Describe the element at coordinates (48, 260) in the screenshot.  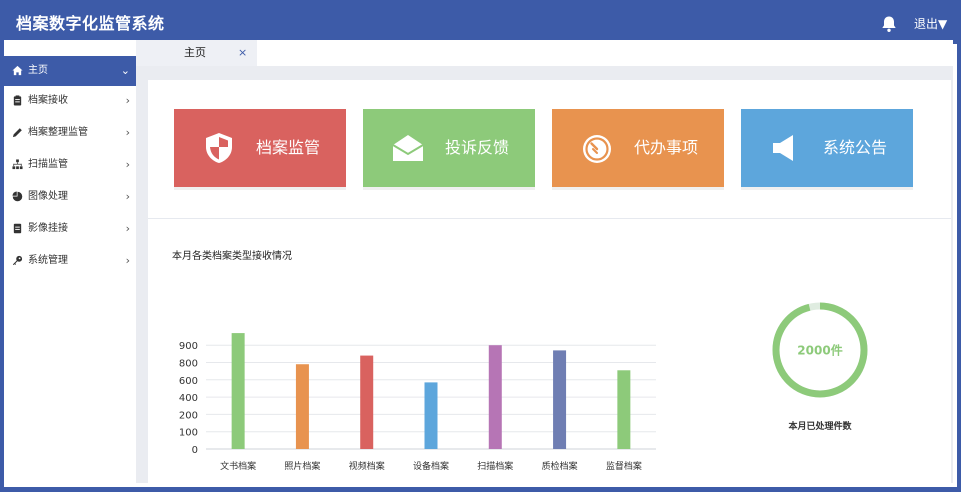
I see `sidebar-item-label: 系统管理` at that location.